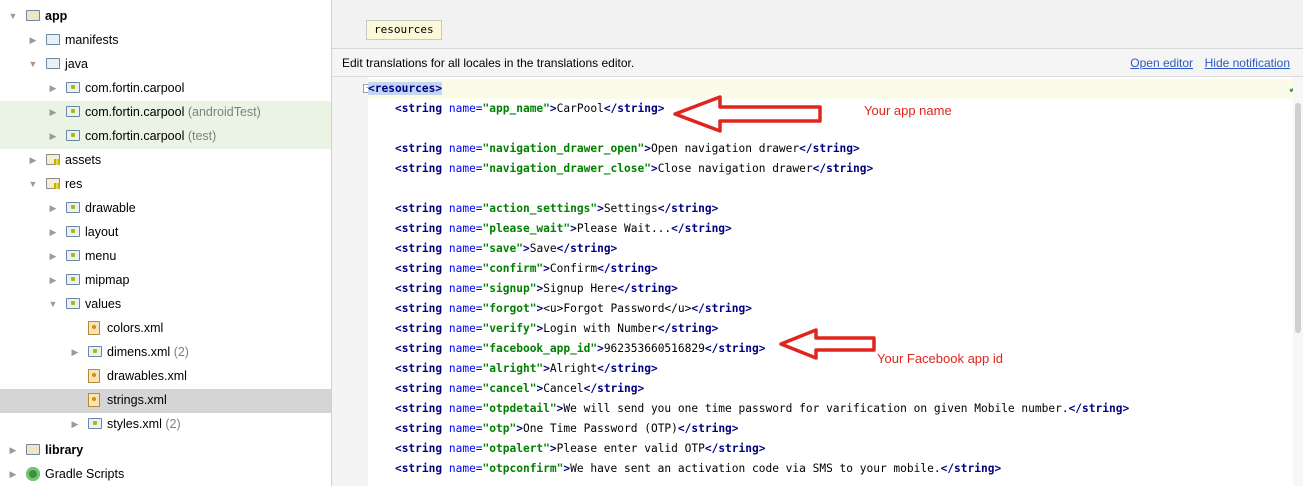 The width and height of the screenshot is (1303, 486). Describe the element at coordinates (1298, 218) in the screenshot. I see `scrollbar-thumb` at that location.